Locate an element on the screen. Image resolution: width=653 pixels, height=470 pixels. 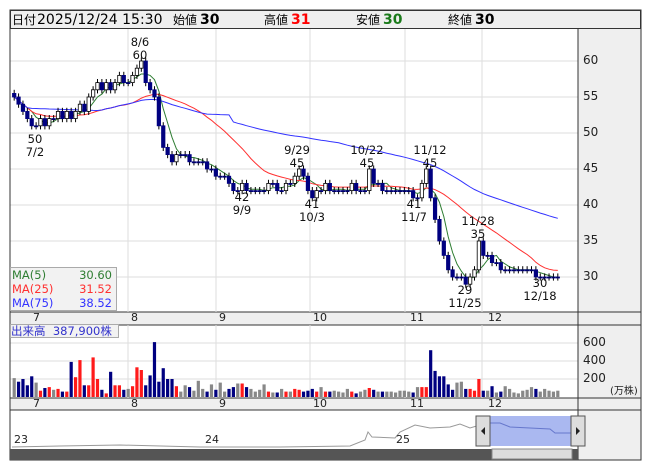
navigator-selection is located at coordinates (530, 431).